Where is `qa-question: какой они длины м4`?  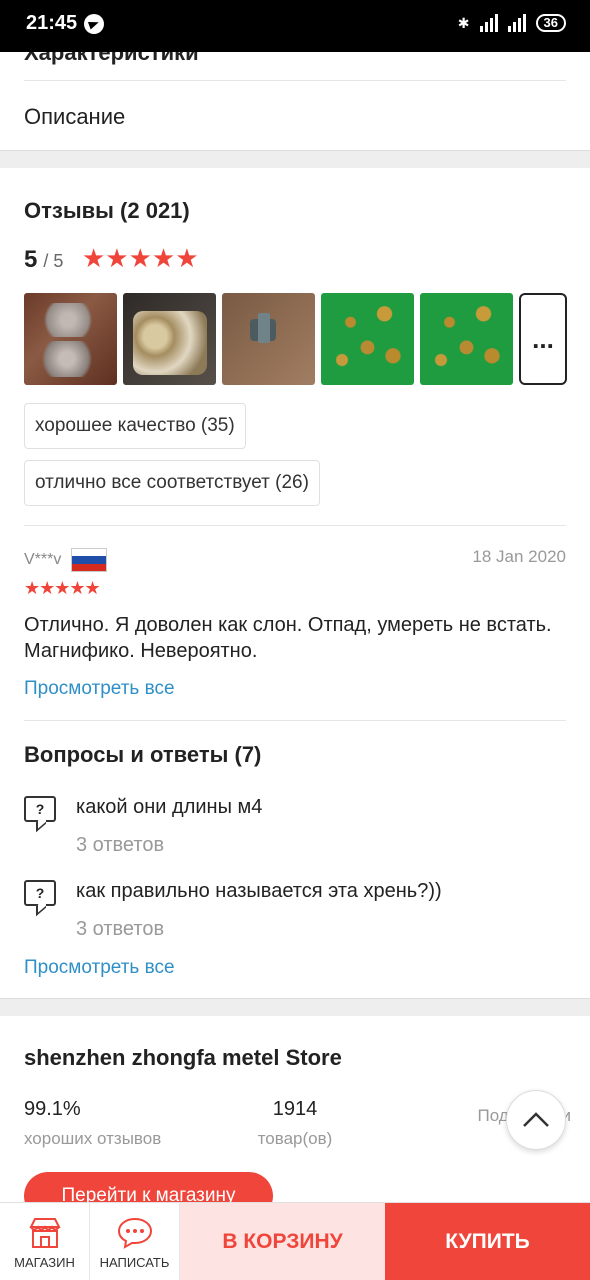 qa-question: какой они длины м4 is located at coordinates (169, 807).